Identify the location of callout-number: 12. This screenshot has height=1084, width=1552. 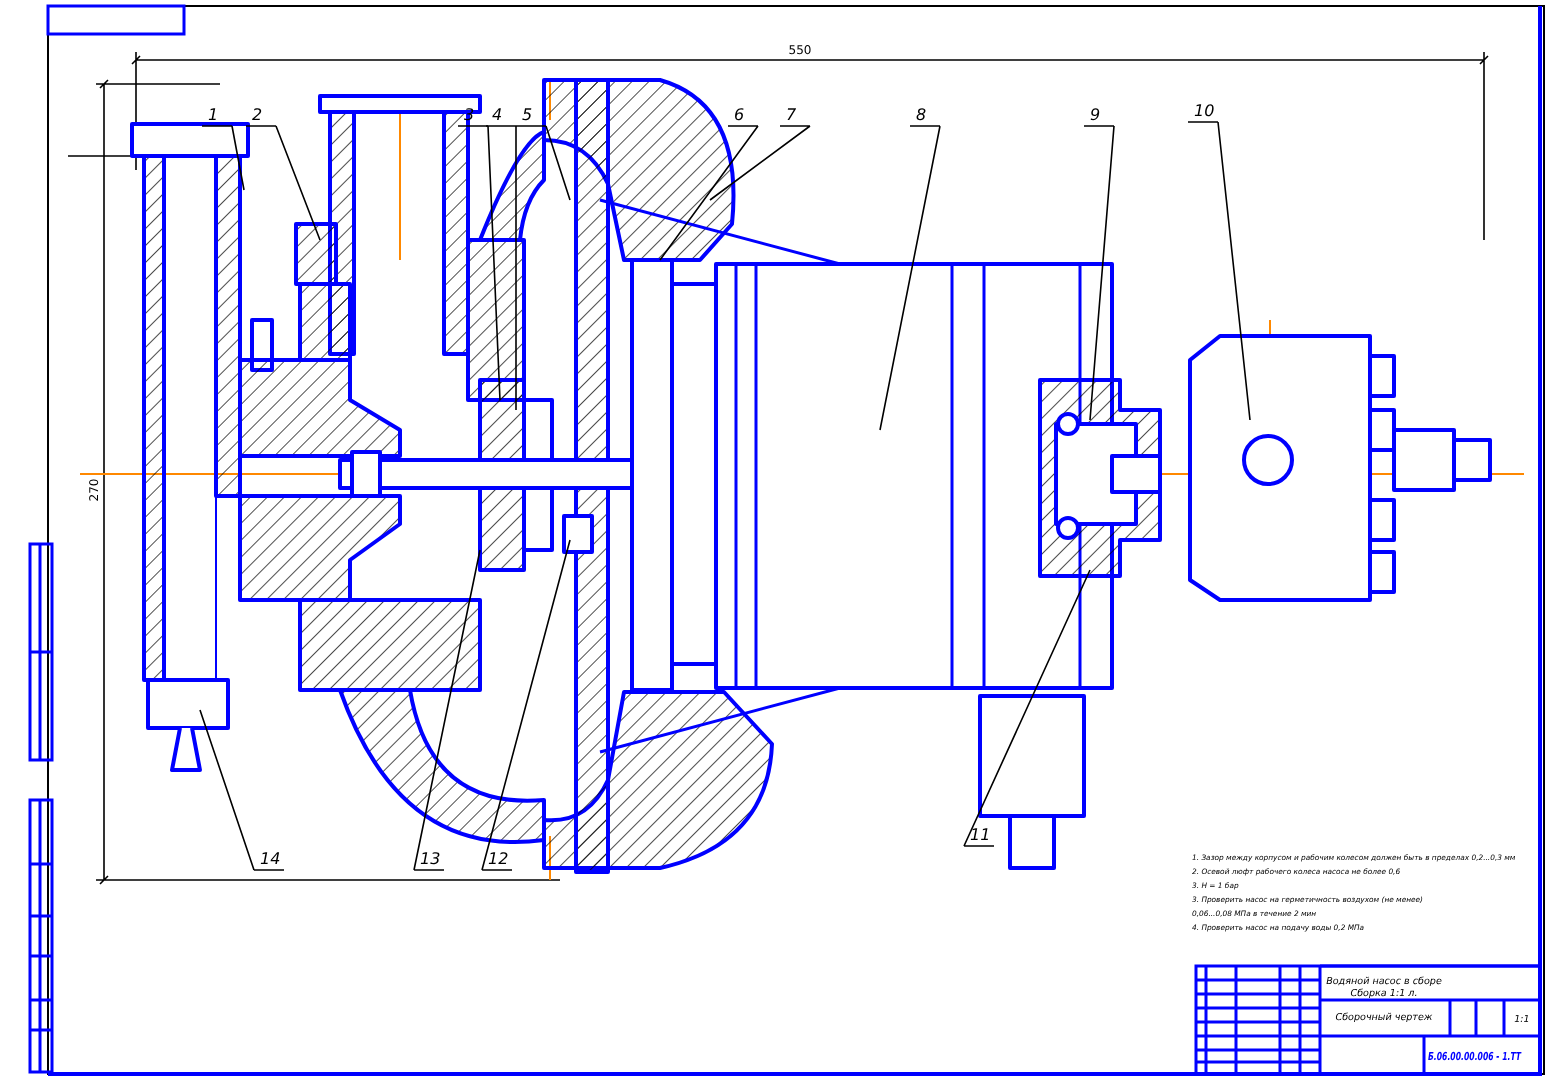
(498, 859).